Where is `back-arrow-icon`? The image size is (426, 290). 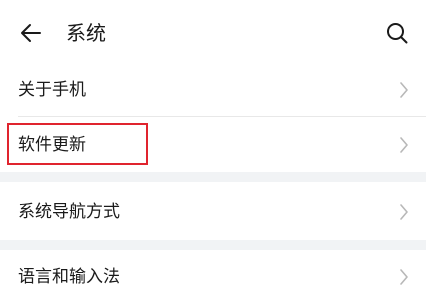 back-arrow-icon is located at coordinates (31, 33).